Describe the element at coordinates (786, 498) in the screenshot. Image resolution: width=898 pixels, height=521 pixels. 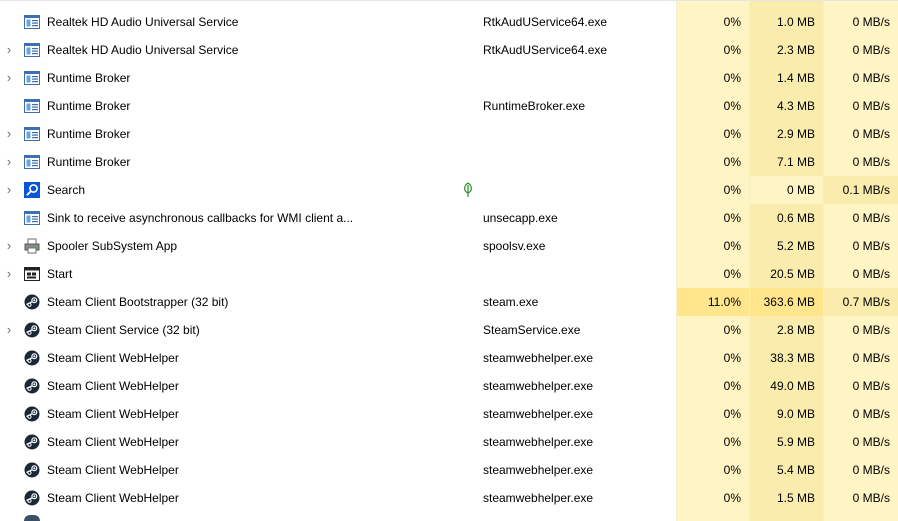
I see `memory-value: 1.5 MB` at that location.